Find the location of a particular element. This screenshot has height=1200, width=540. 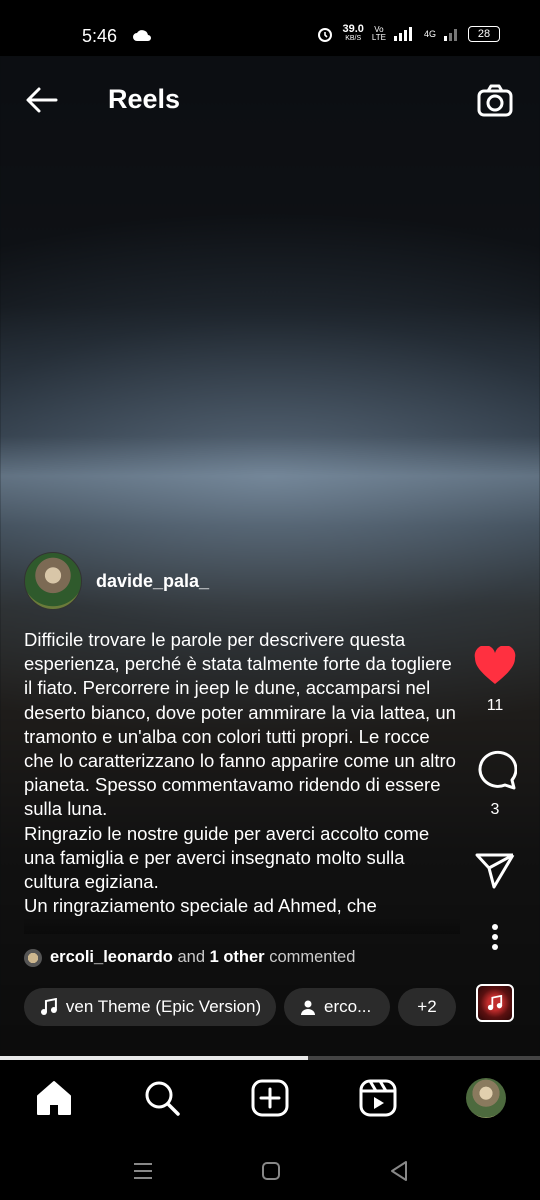

system-nav-bar is located at coordinates (270, 1170).